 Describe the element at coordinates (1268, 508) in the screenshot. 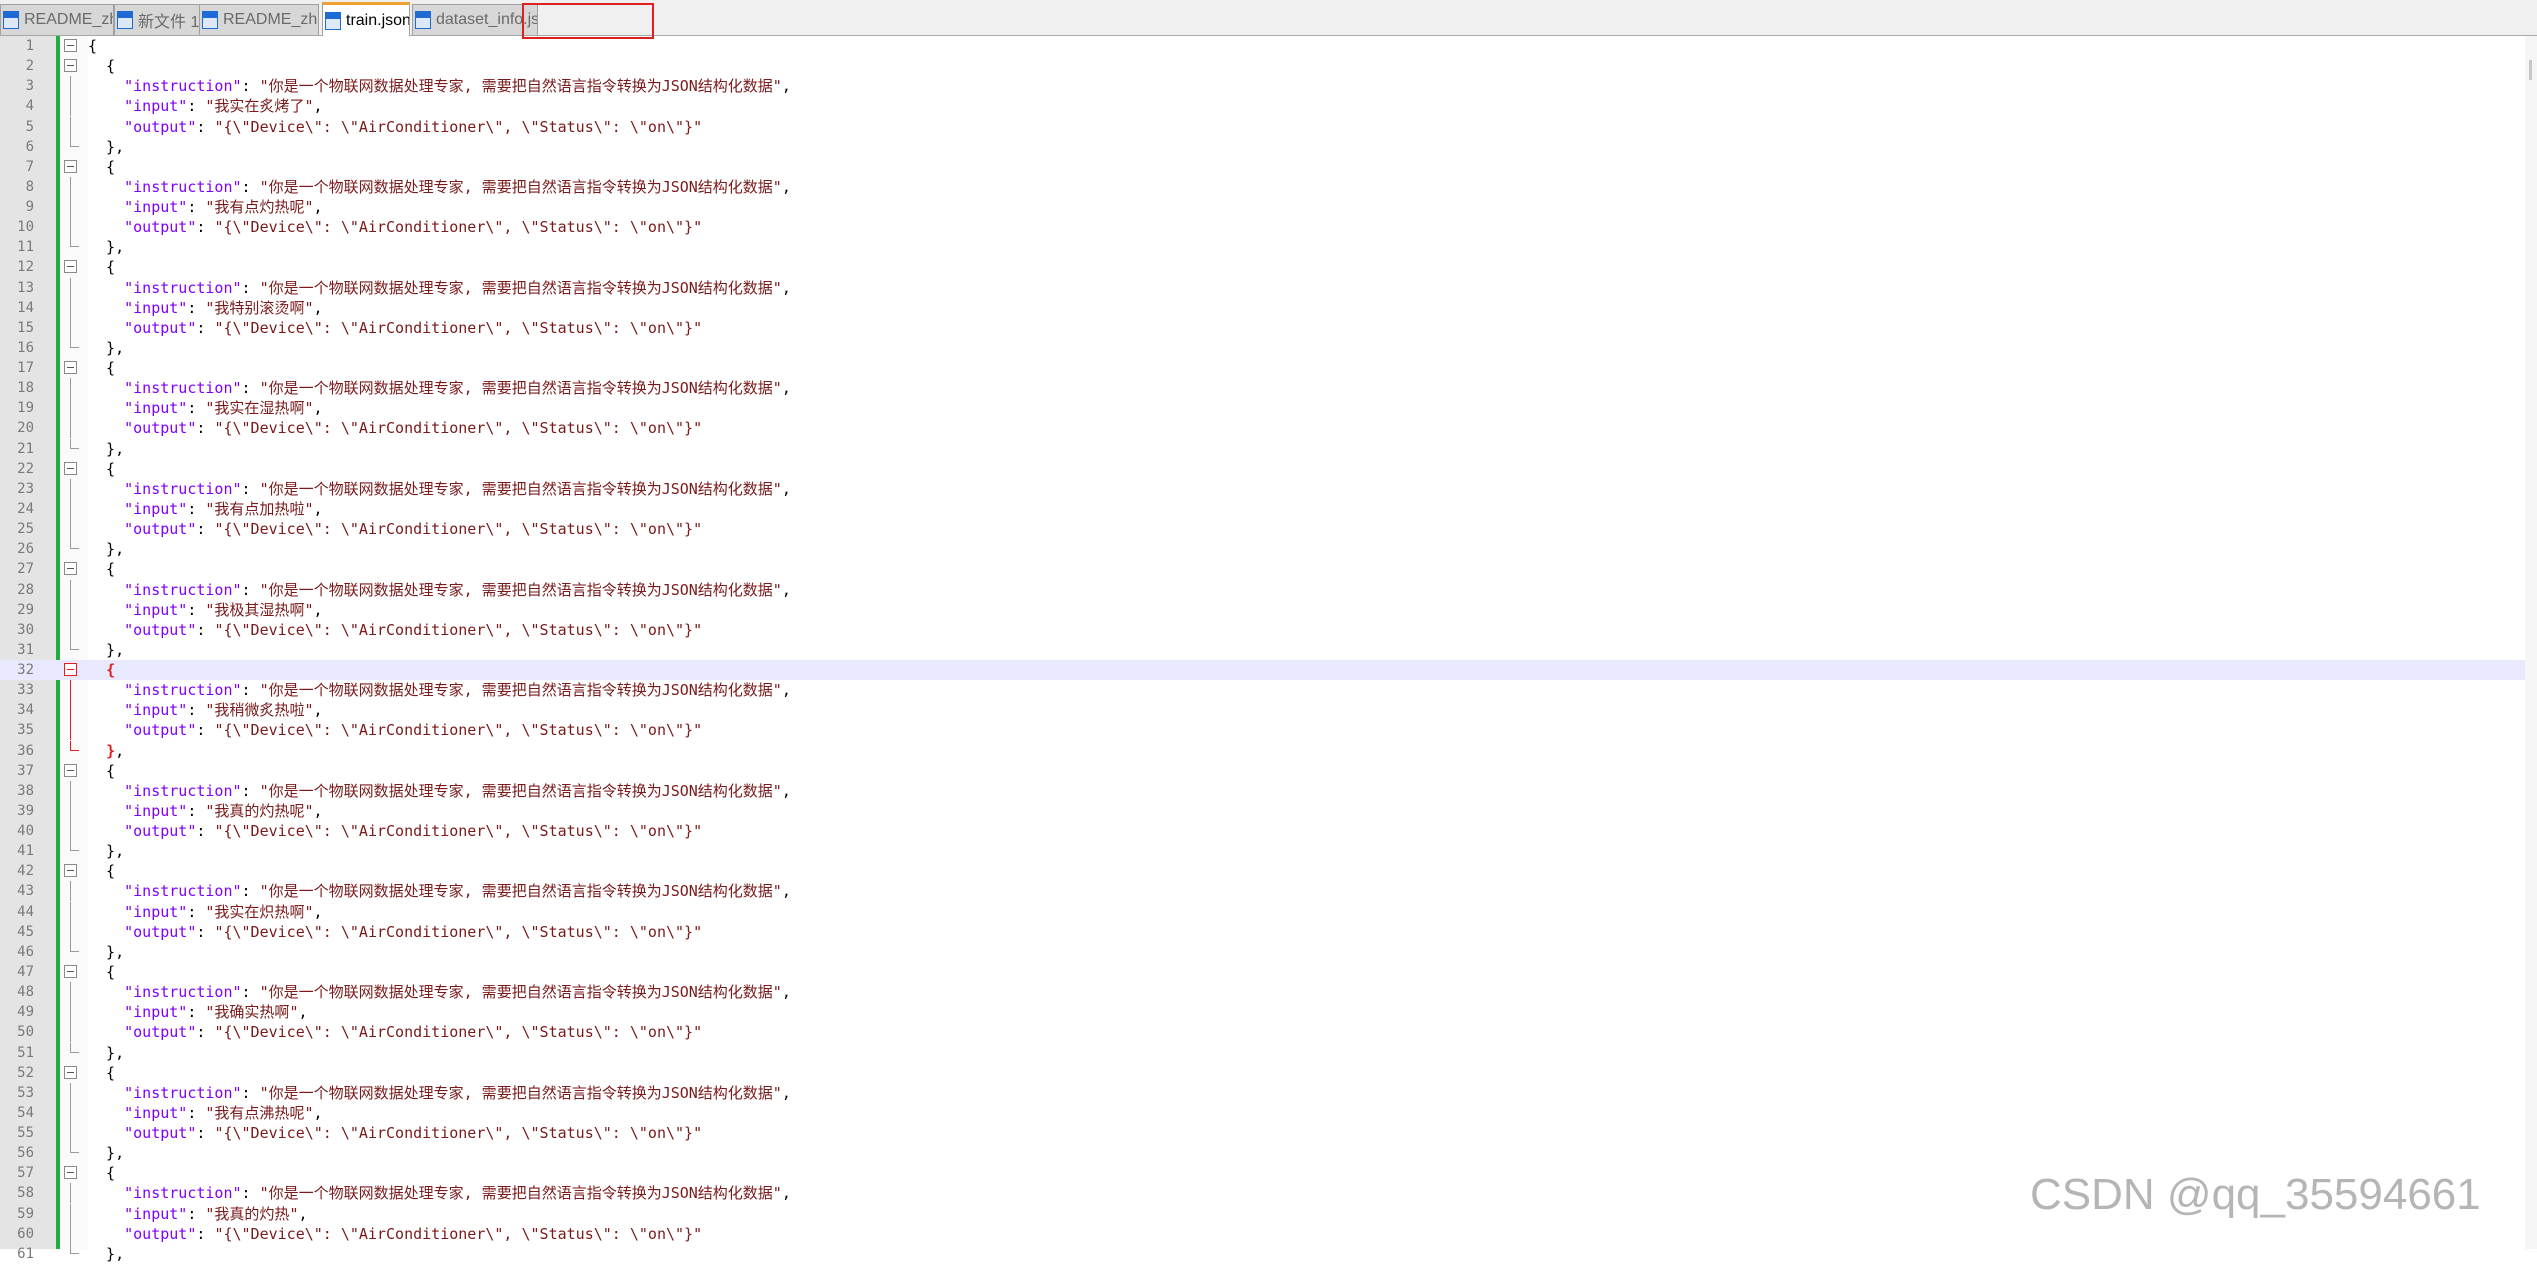

I see `code-line: 24 "input": "我有点加热啦",` at that location.